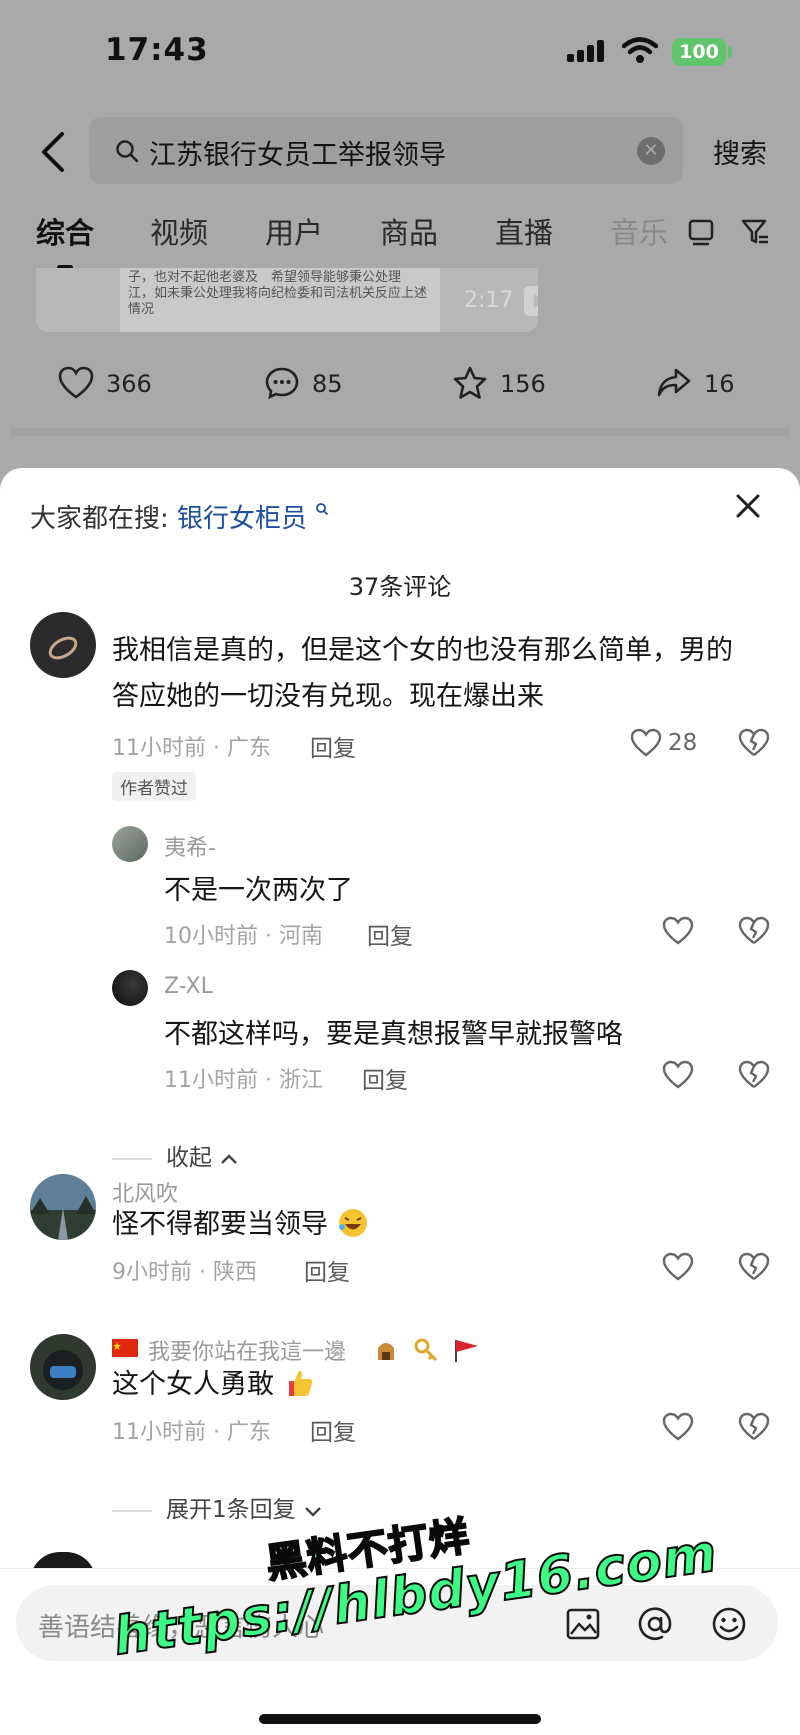 This screenshot has height=1735, width=800. I want to click on comment-text-line: 答应她的一切没有兑现。现在爆出来, so click(328, 696).